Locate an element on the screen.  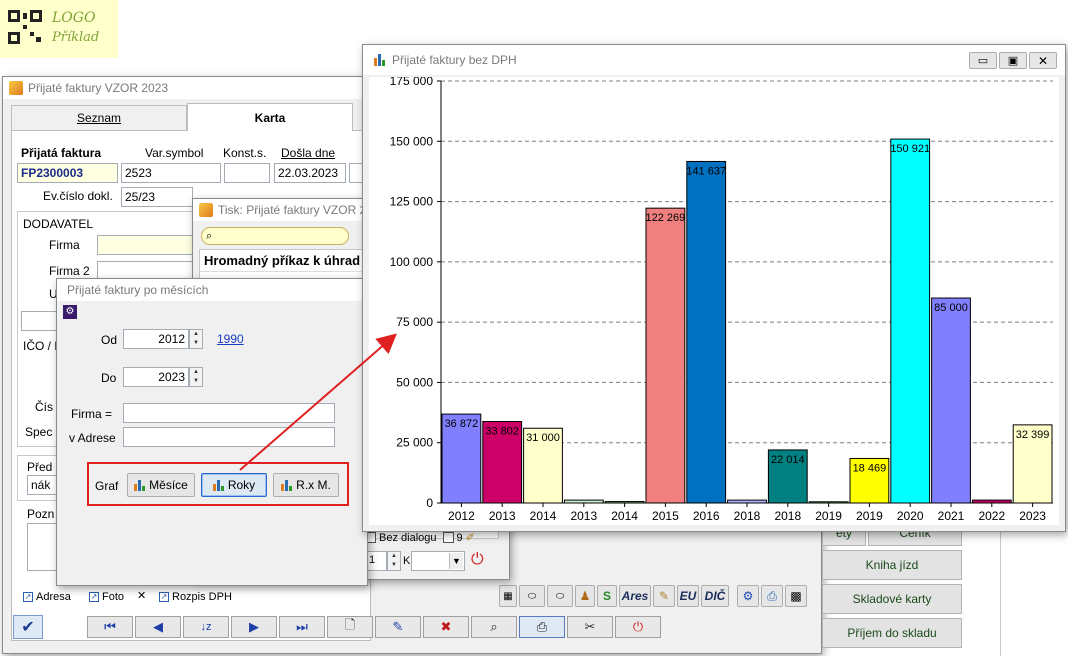
person-icon: ♟ is located at coordinates (585, 596).